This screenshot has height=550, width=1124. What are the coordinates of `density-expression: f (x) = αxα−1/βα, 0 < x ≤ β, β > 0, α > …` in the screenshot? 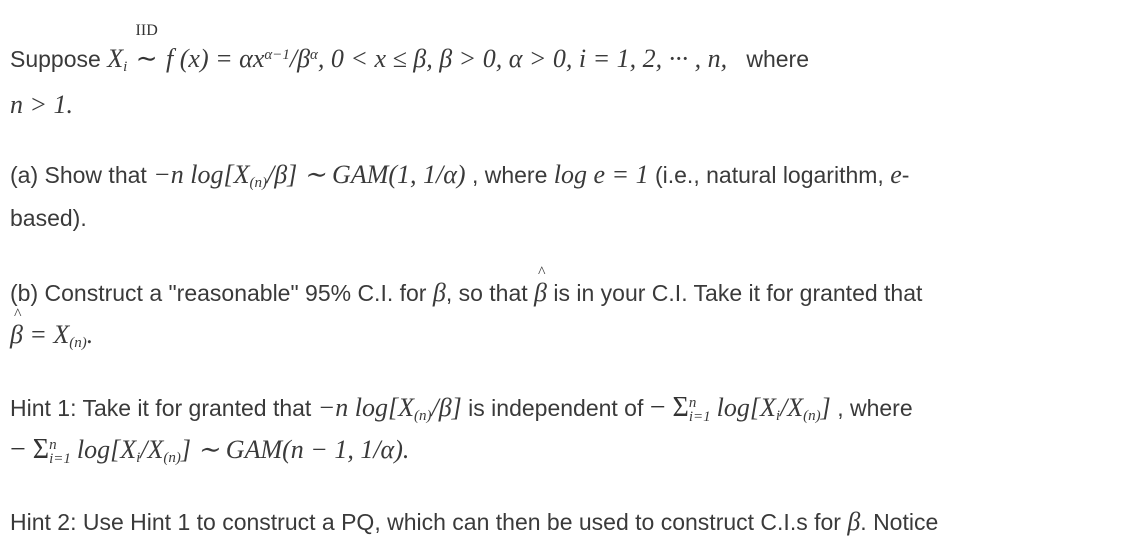 It's located at (446, 58).